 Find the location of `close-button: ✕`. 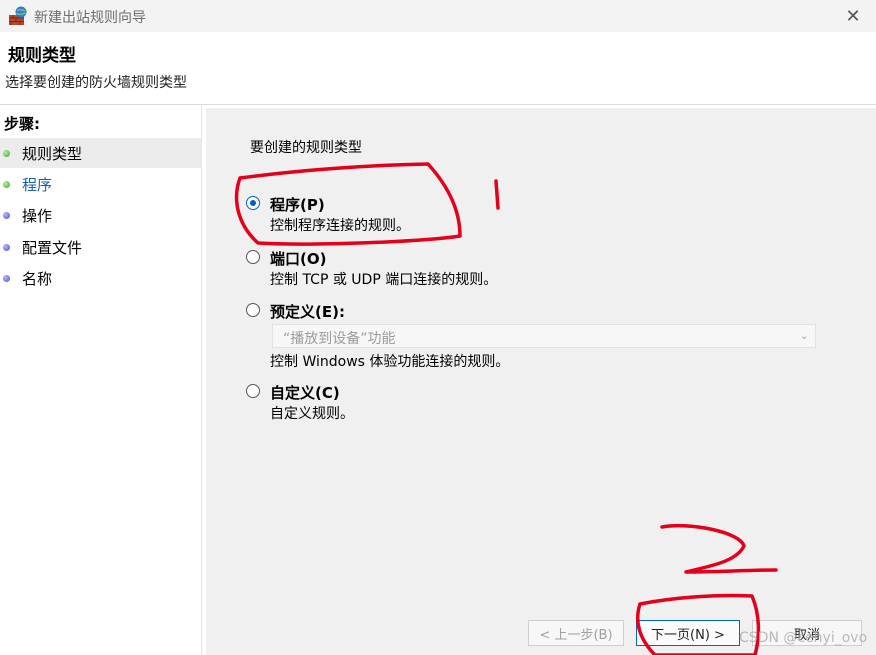

close-button: ✕ is located at coordinates (853, 16).